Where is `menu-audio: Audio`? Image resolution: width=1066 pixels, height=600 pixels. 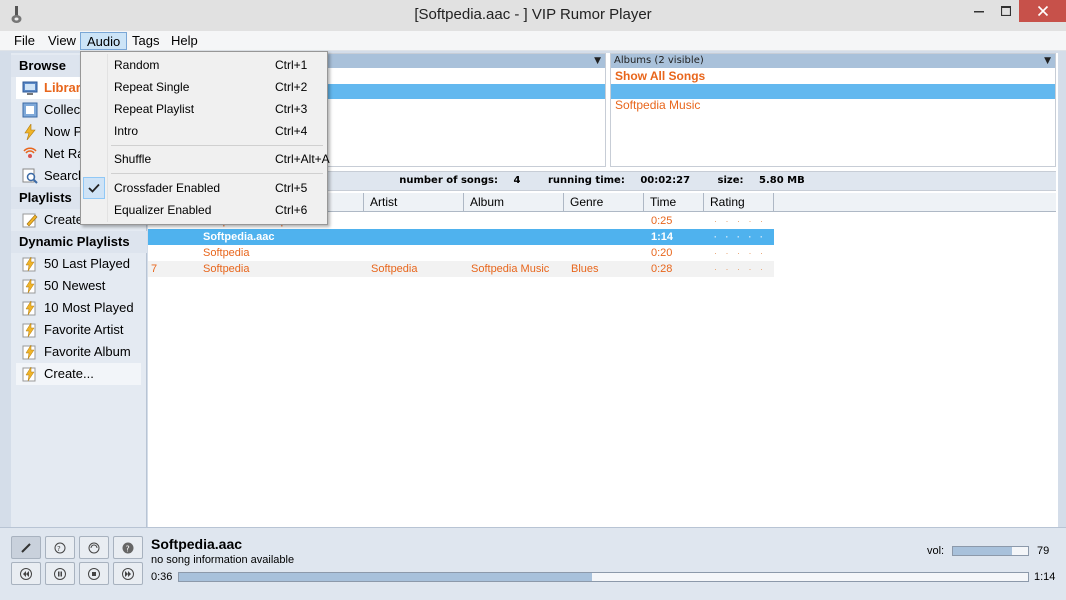
menu-audio: Audio is located at coordinates (104, 41).